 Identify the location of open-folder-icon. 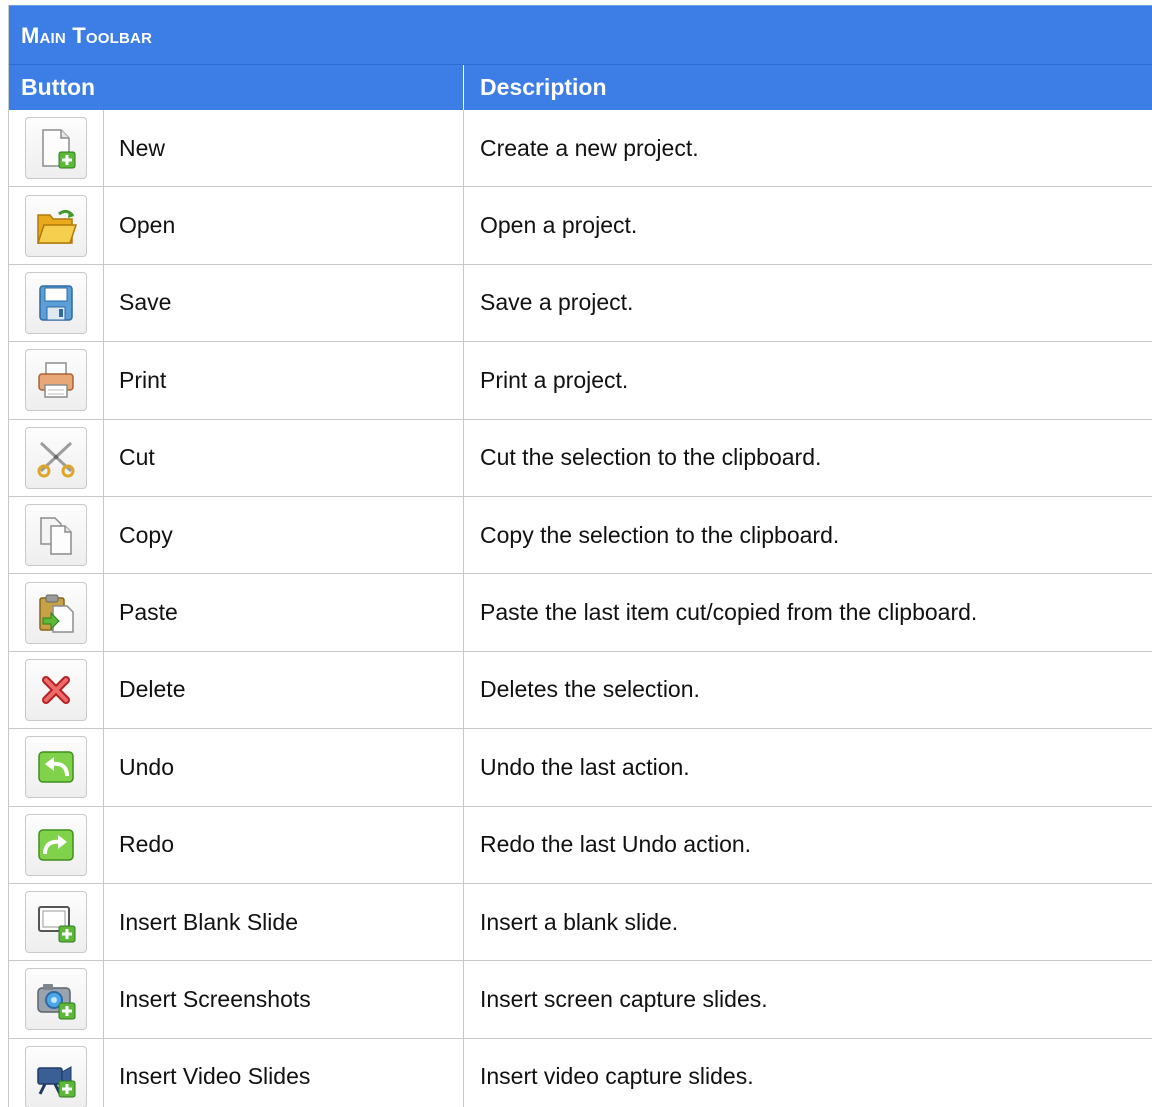
(56, 225).